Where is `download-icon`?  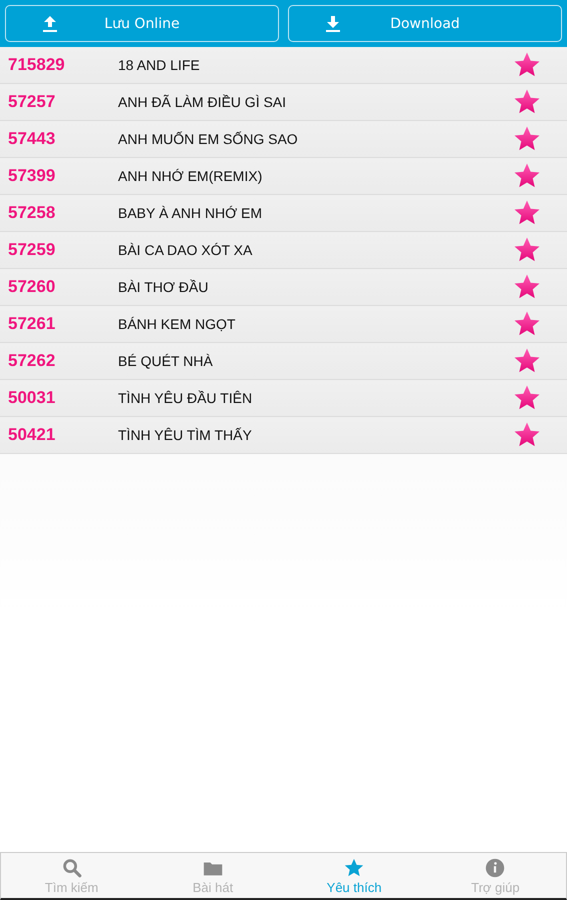 download-icon is located at coordinates (333, 24).